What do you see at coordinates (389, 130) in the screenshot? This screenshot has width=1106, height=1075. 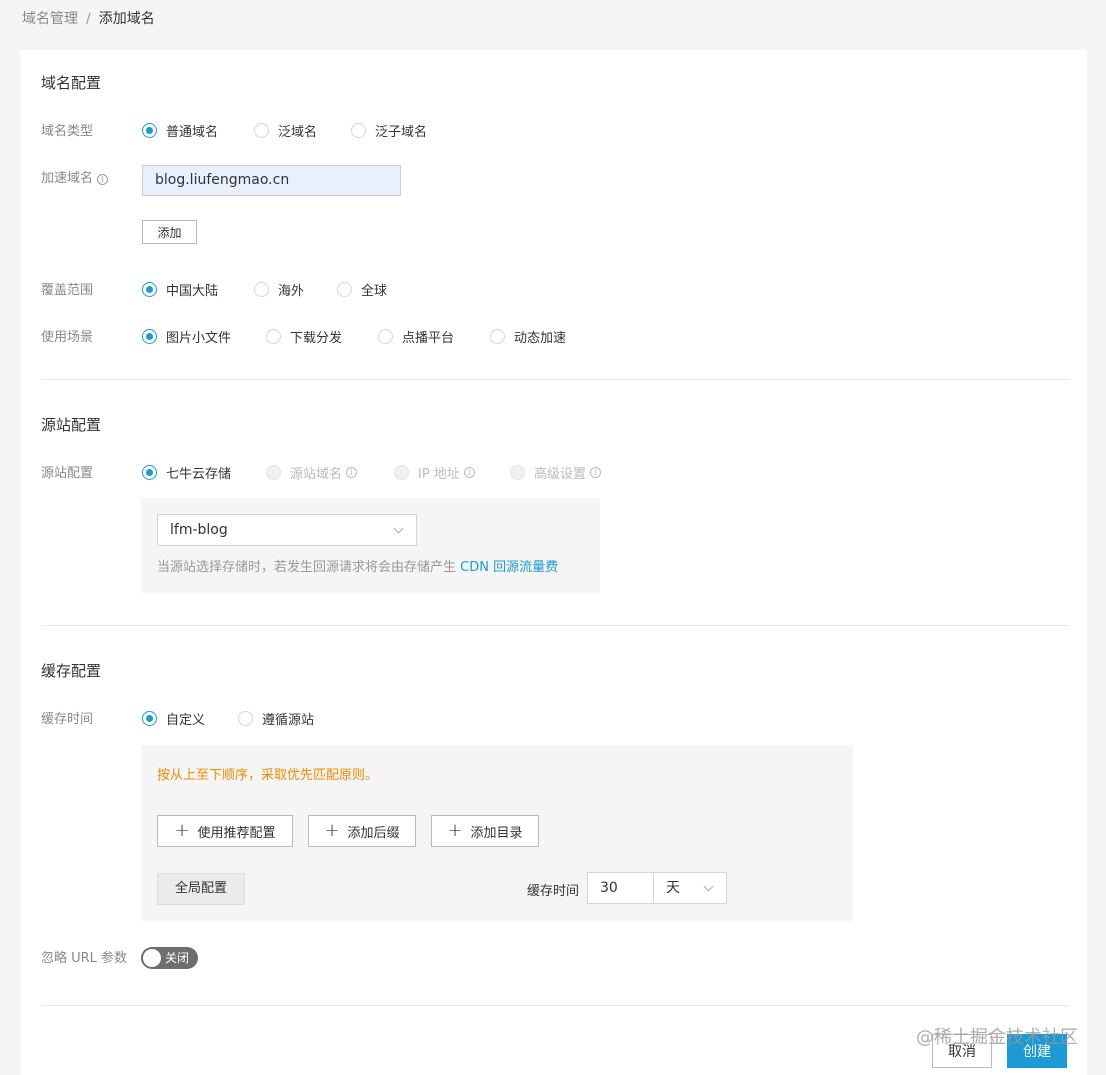 I see `radio-domain-wildcard-sub: 泛子域名` at bounding box center [389, 130].